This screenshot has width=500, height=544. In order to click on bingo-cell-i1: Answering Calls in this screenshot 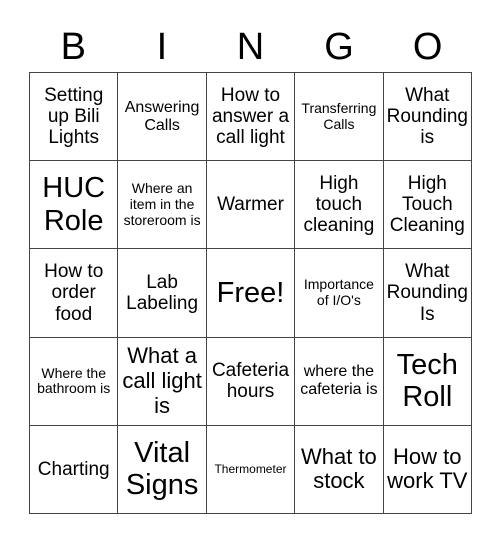, I will do `click(162, 117)`.